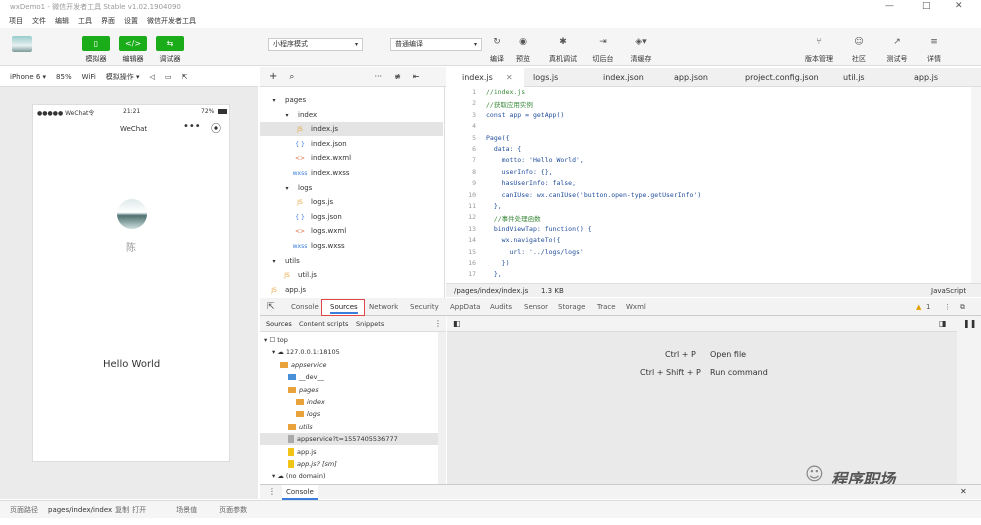 The image size is (981, 525). Describe the element at coordinates (308, 414) in the screenshot. I see `sources-tree-row: logs` at that location.